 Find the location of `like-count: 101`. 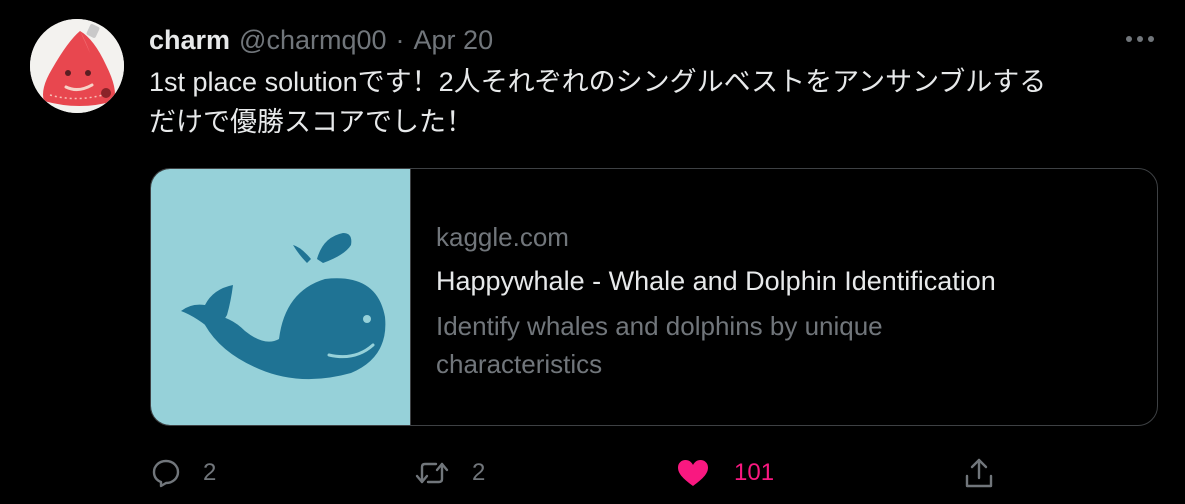

like-count: 101 is located at coordinates (754, 472).